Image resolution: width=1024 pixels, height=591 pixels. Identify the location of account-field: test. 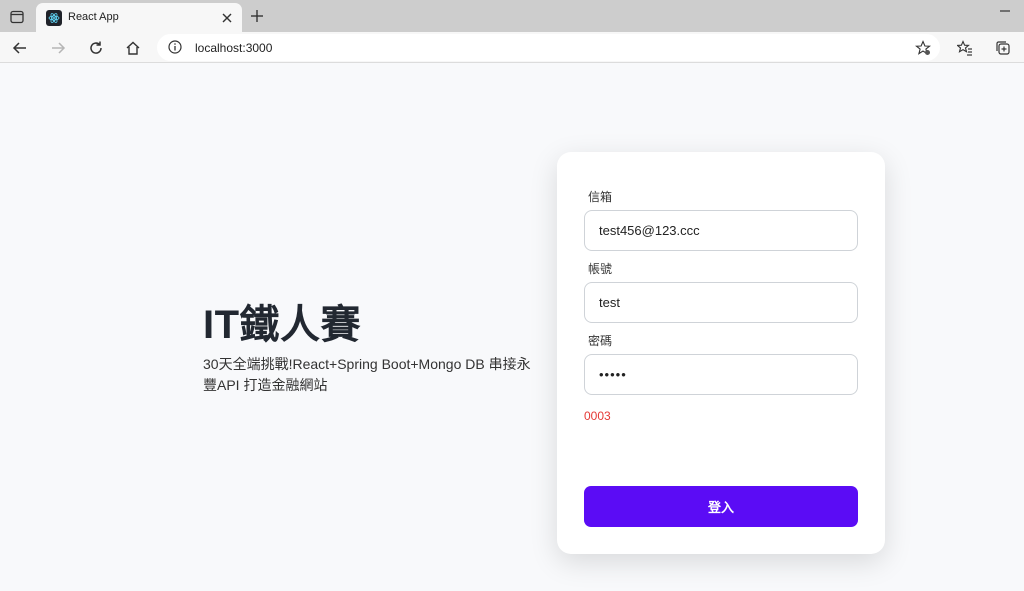
(721, 302).